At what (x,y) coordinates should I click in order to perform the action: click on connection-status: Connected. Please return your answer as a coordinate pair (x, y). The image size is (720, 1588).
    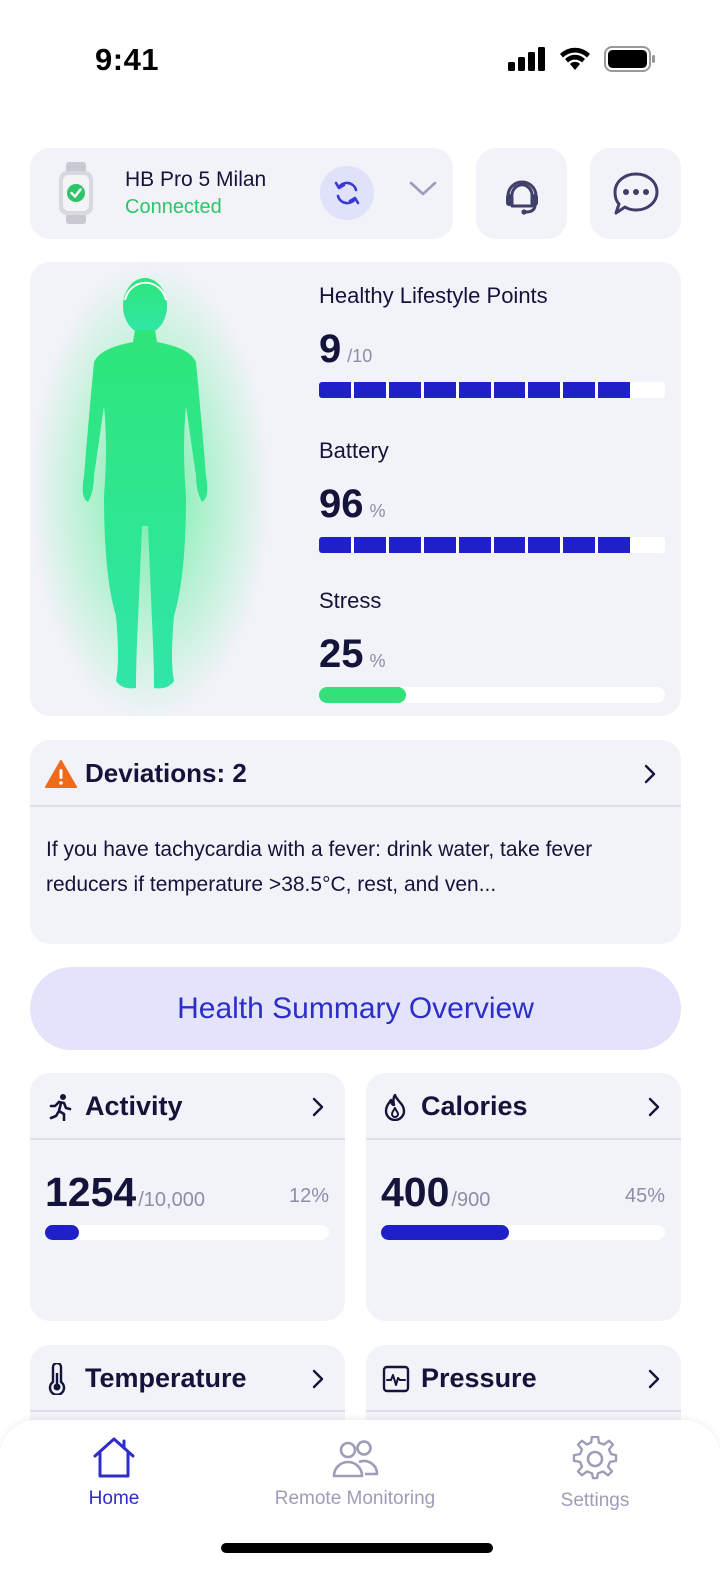
    Looking at the image, I should click on (173, 207).